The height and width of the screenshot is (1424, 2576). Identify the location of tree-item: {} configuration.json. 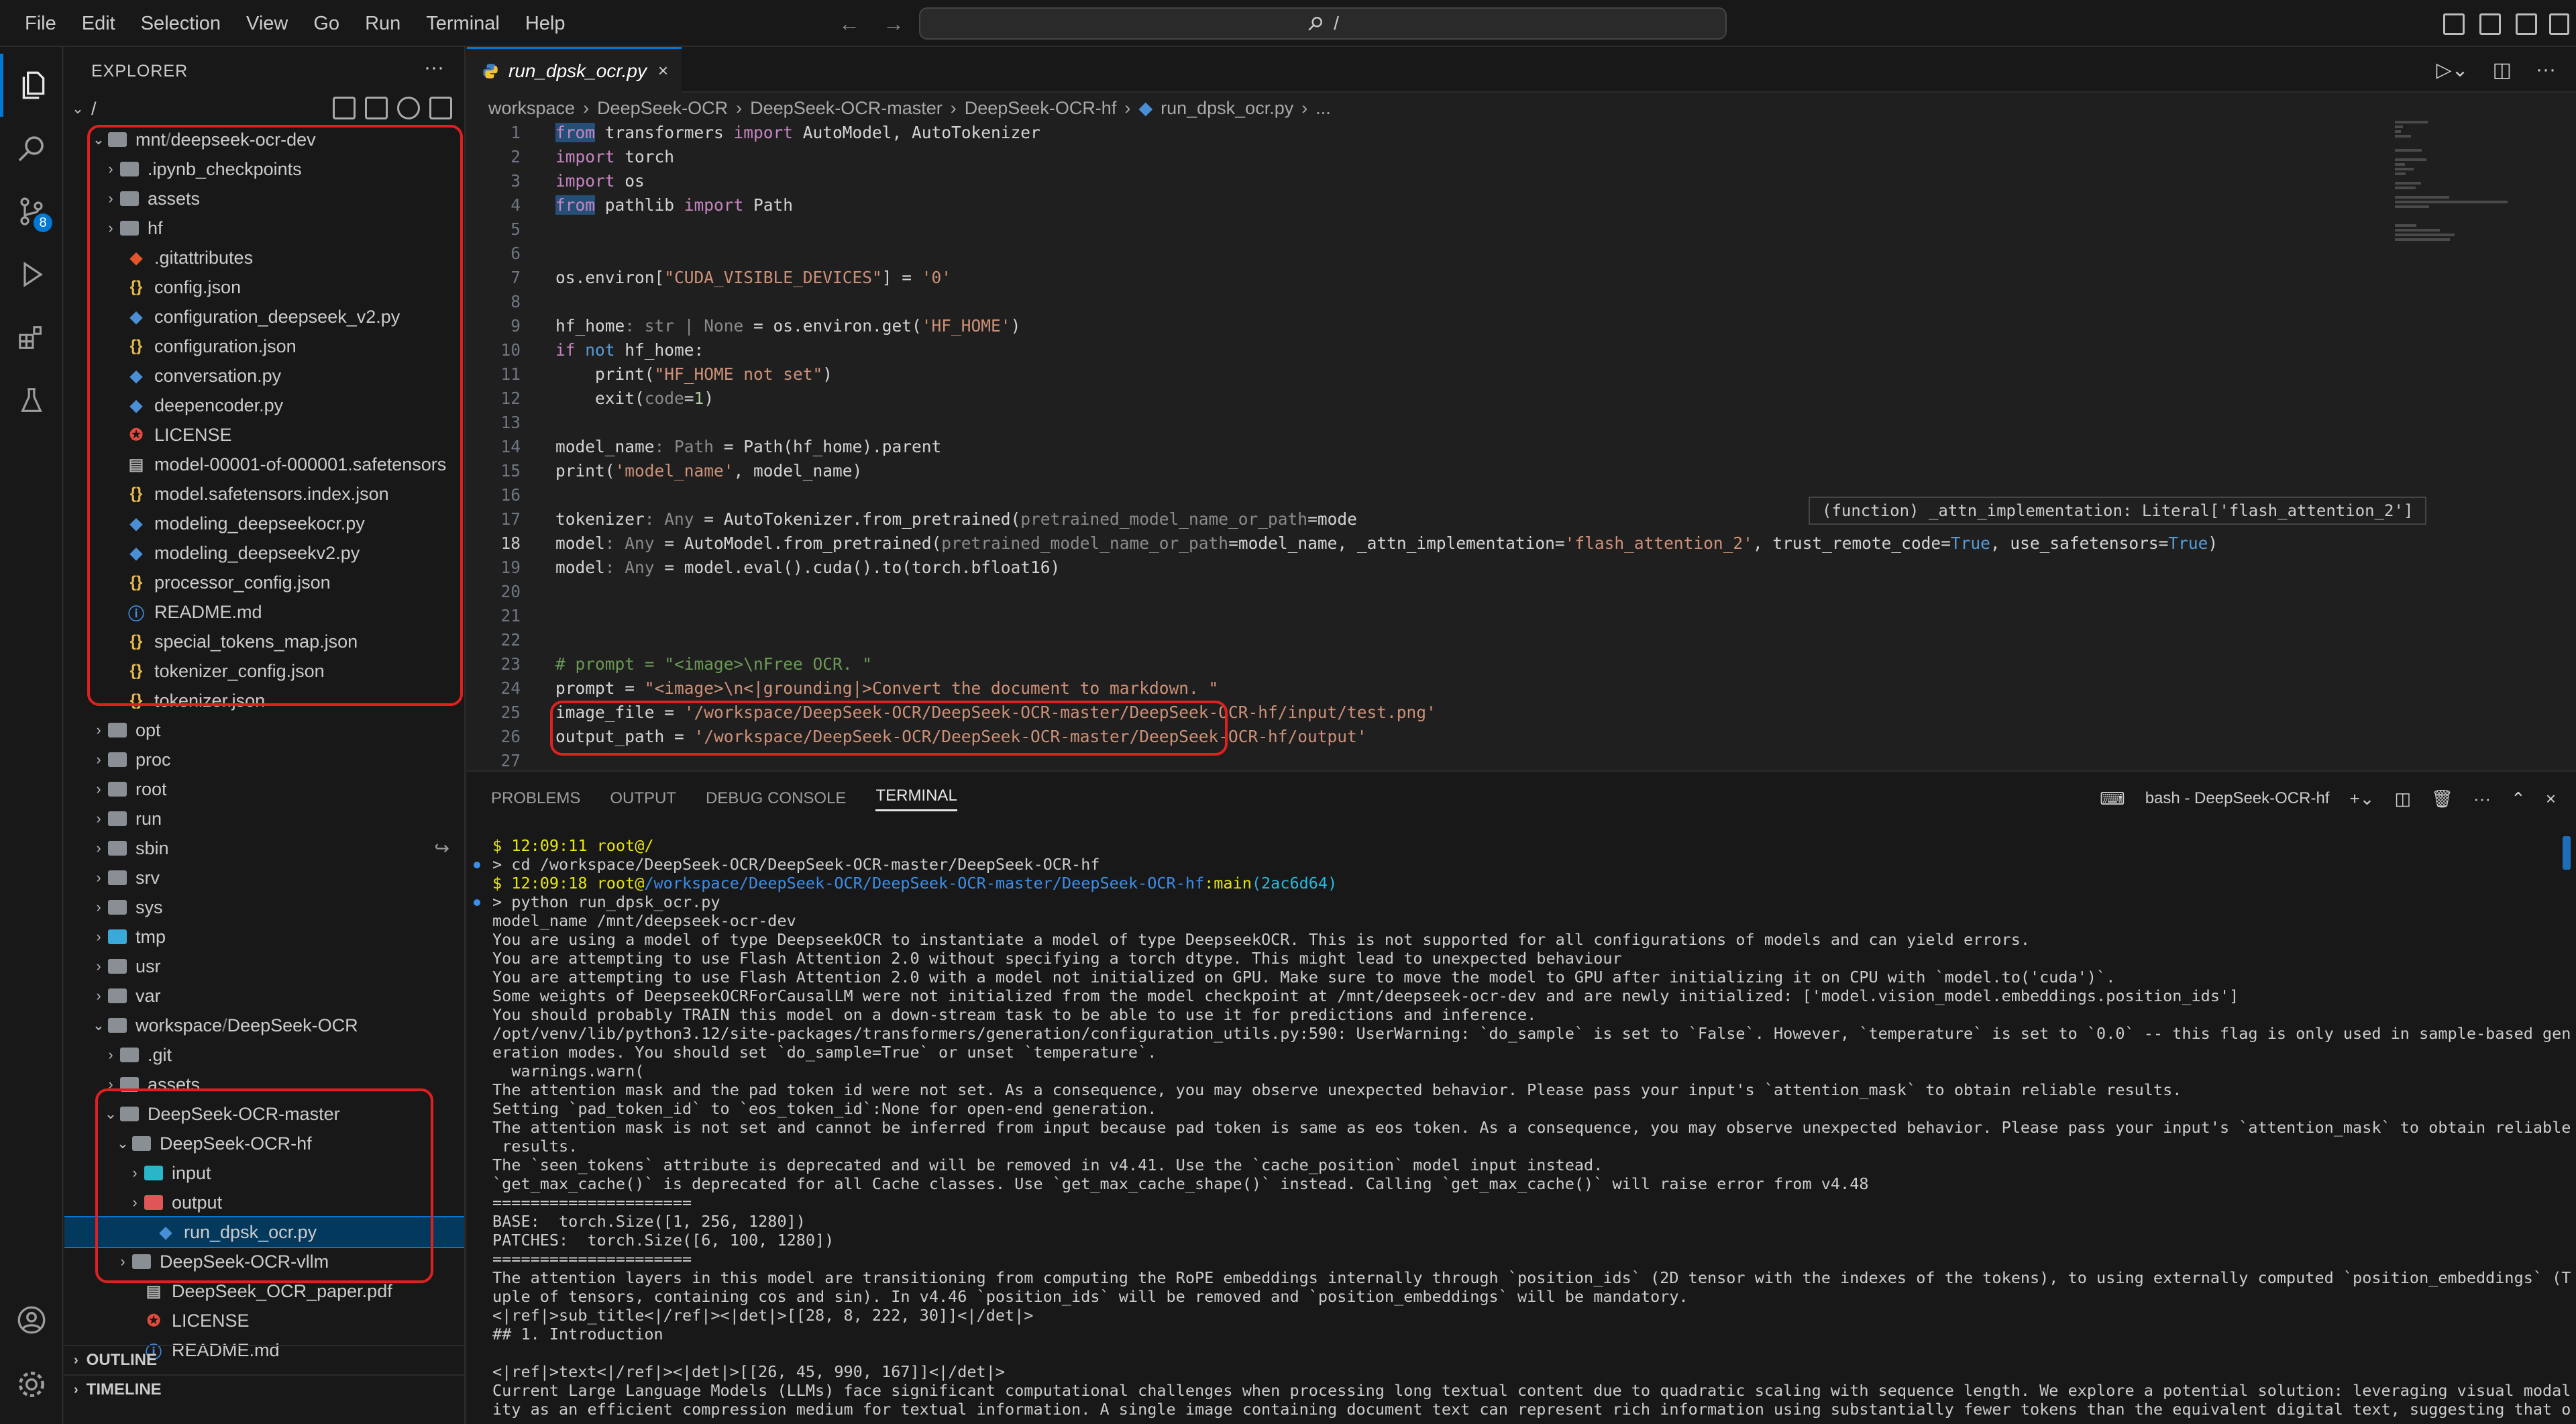
(264, 346).